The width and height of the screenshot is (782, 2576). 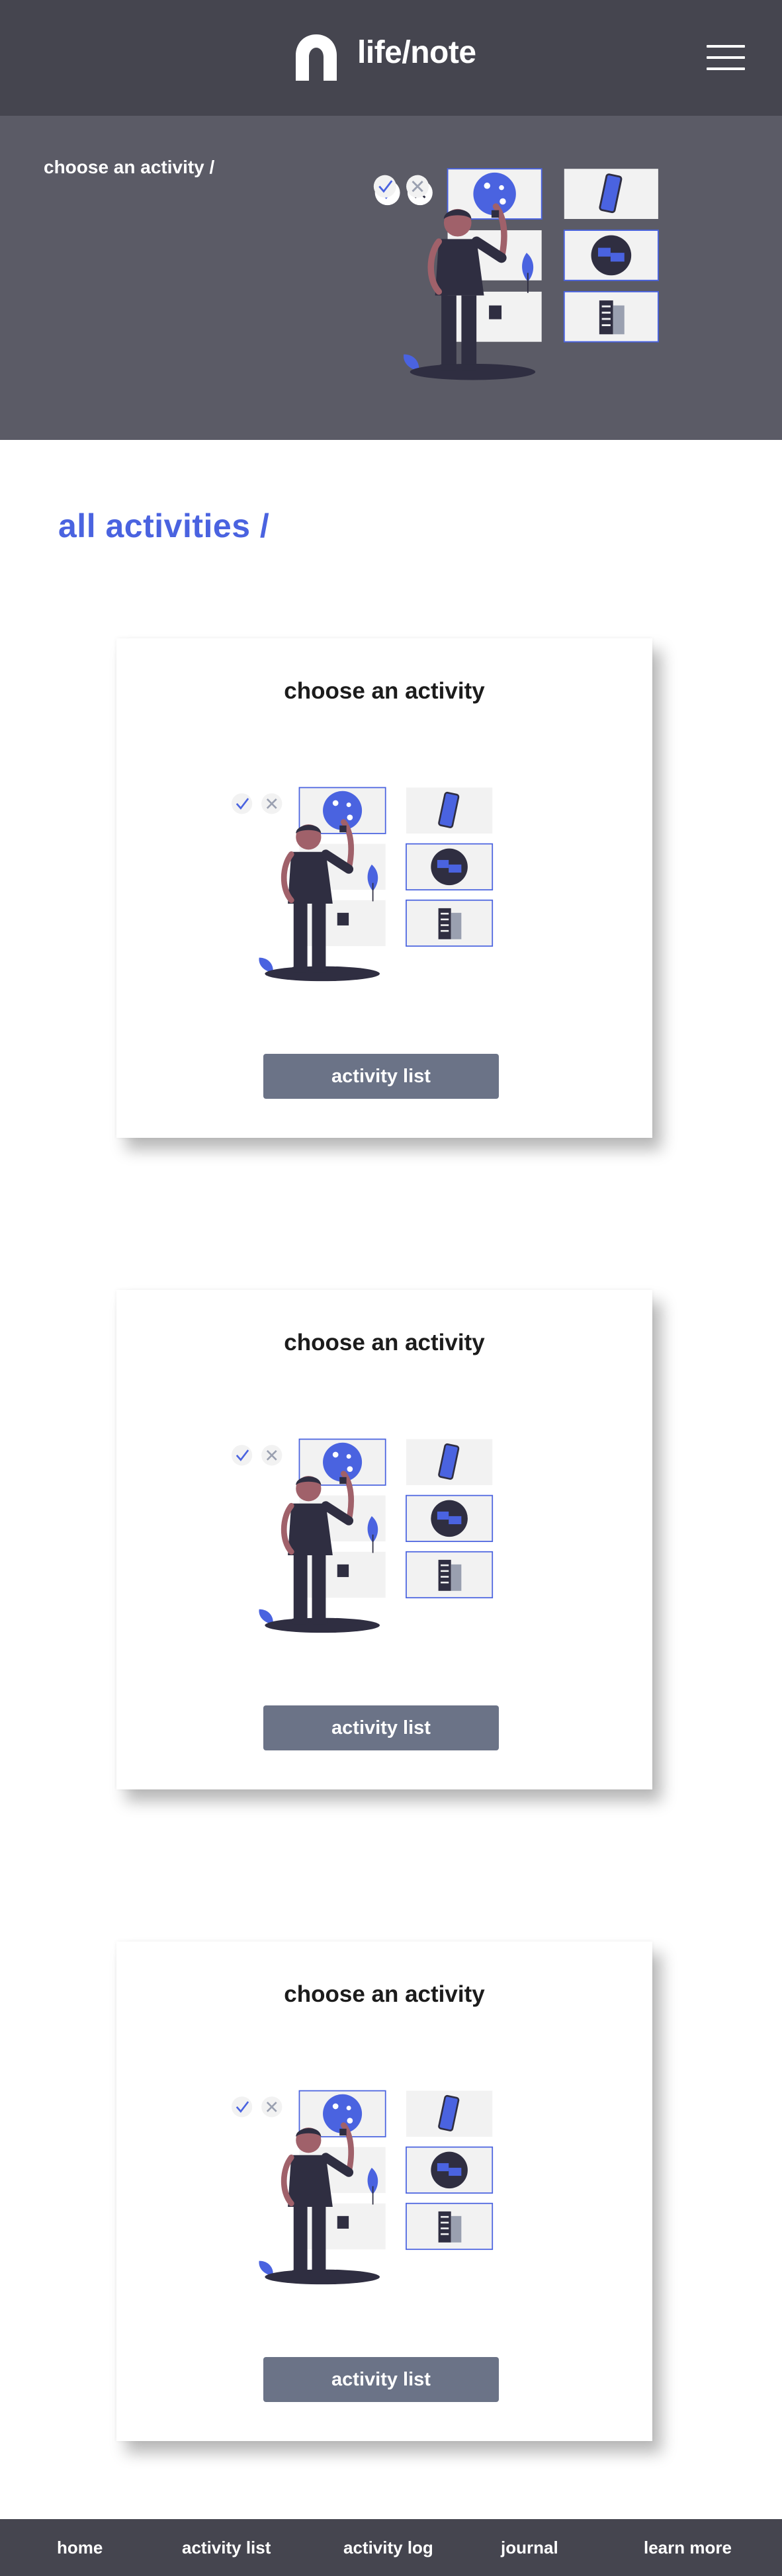 What do you see at coordinates (688, 2547) in the screenshot?
I see `footer-link-learn-more: learn more` at bounding box center [688, 2547].